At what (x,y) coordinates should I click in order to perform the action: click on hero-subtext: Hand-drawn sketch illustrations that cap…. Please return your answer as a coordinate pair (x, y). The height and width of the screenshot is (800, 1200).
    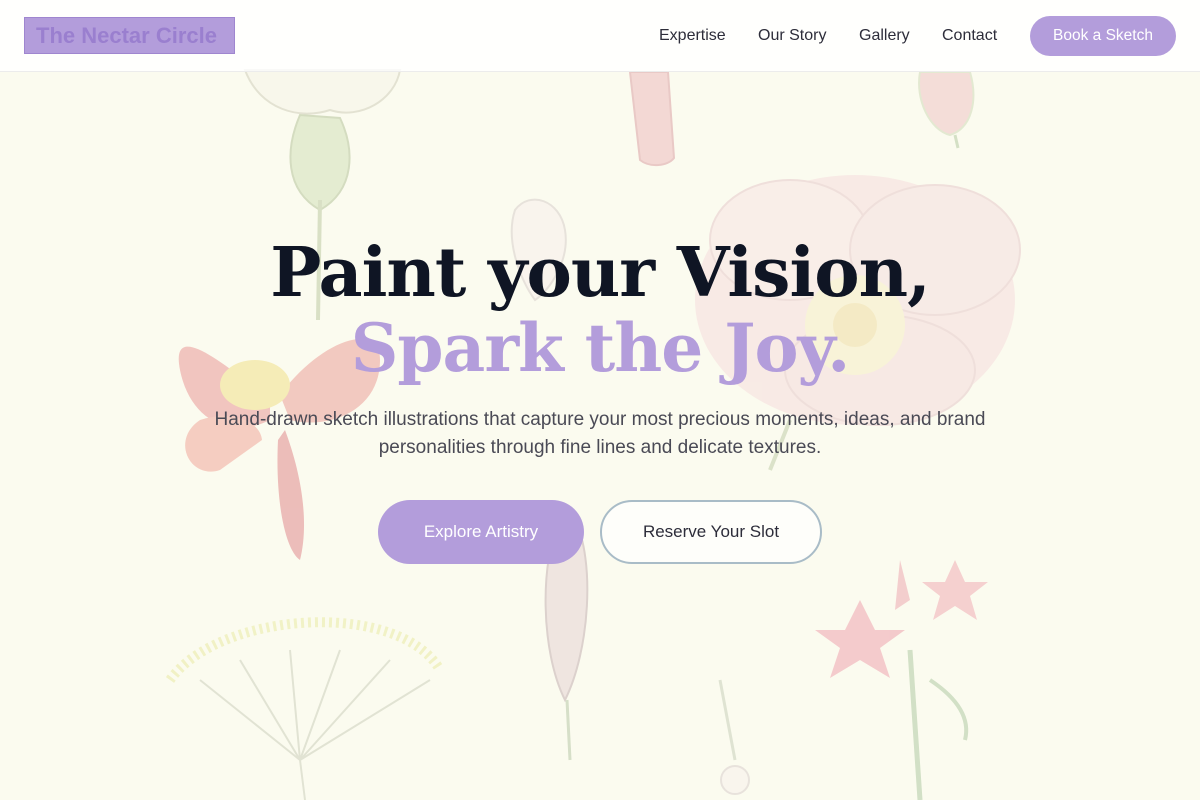
    Looking at the image, I should click on (600, 433).